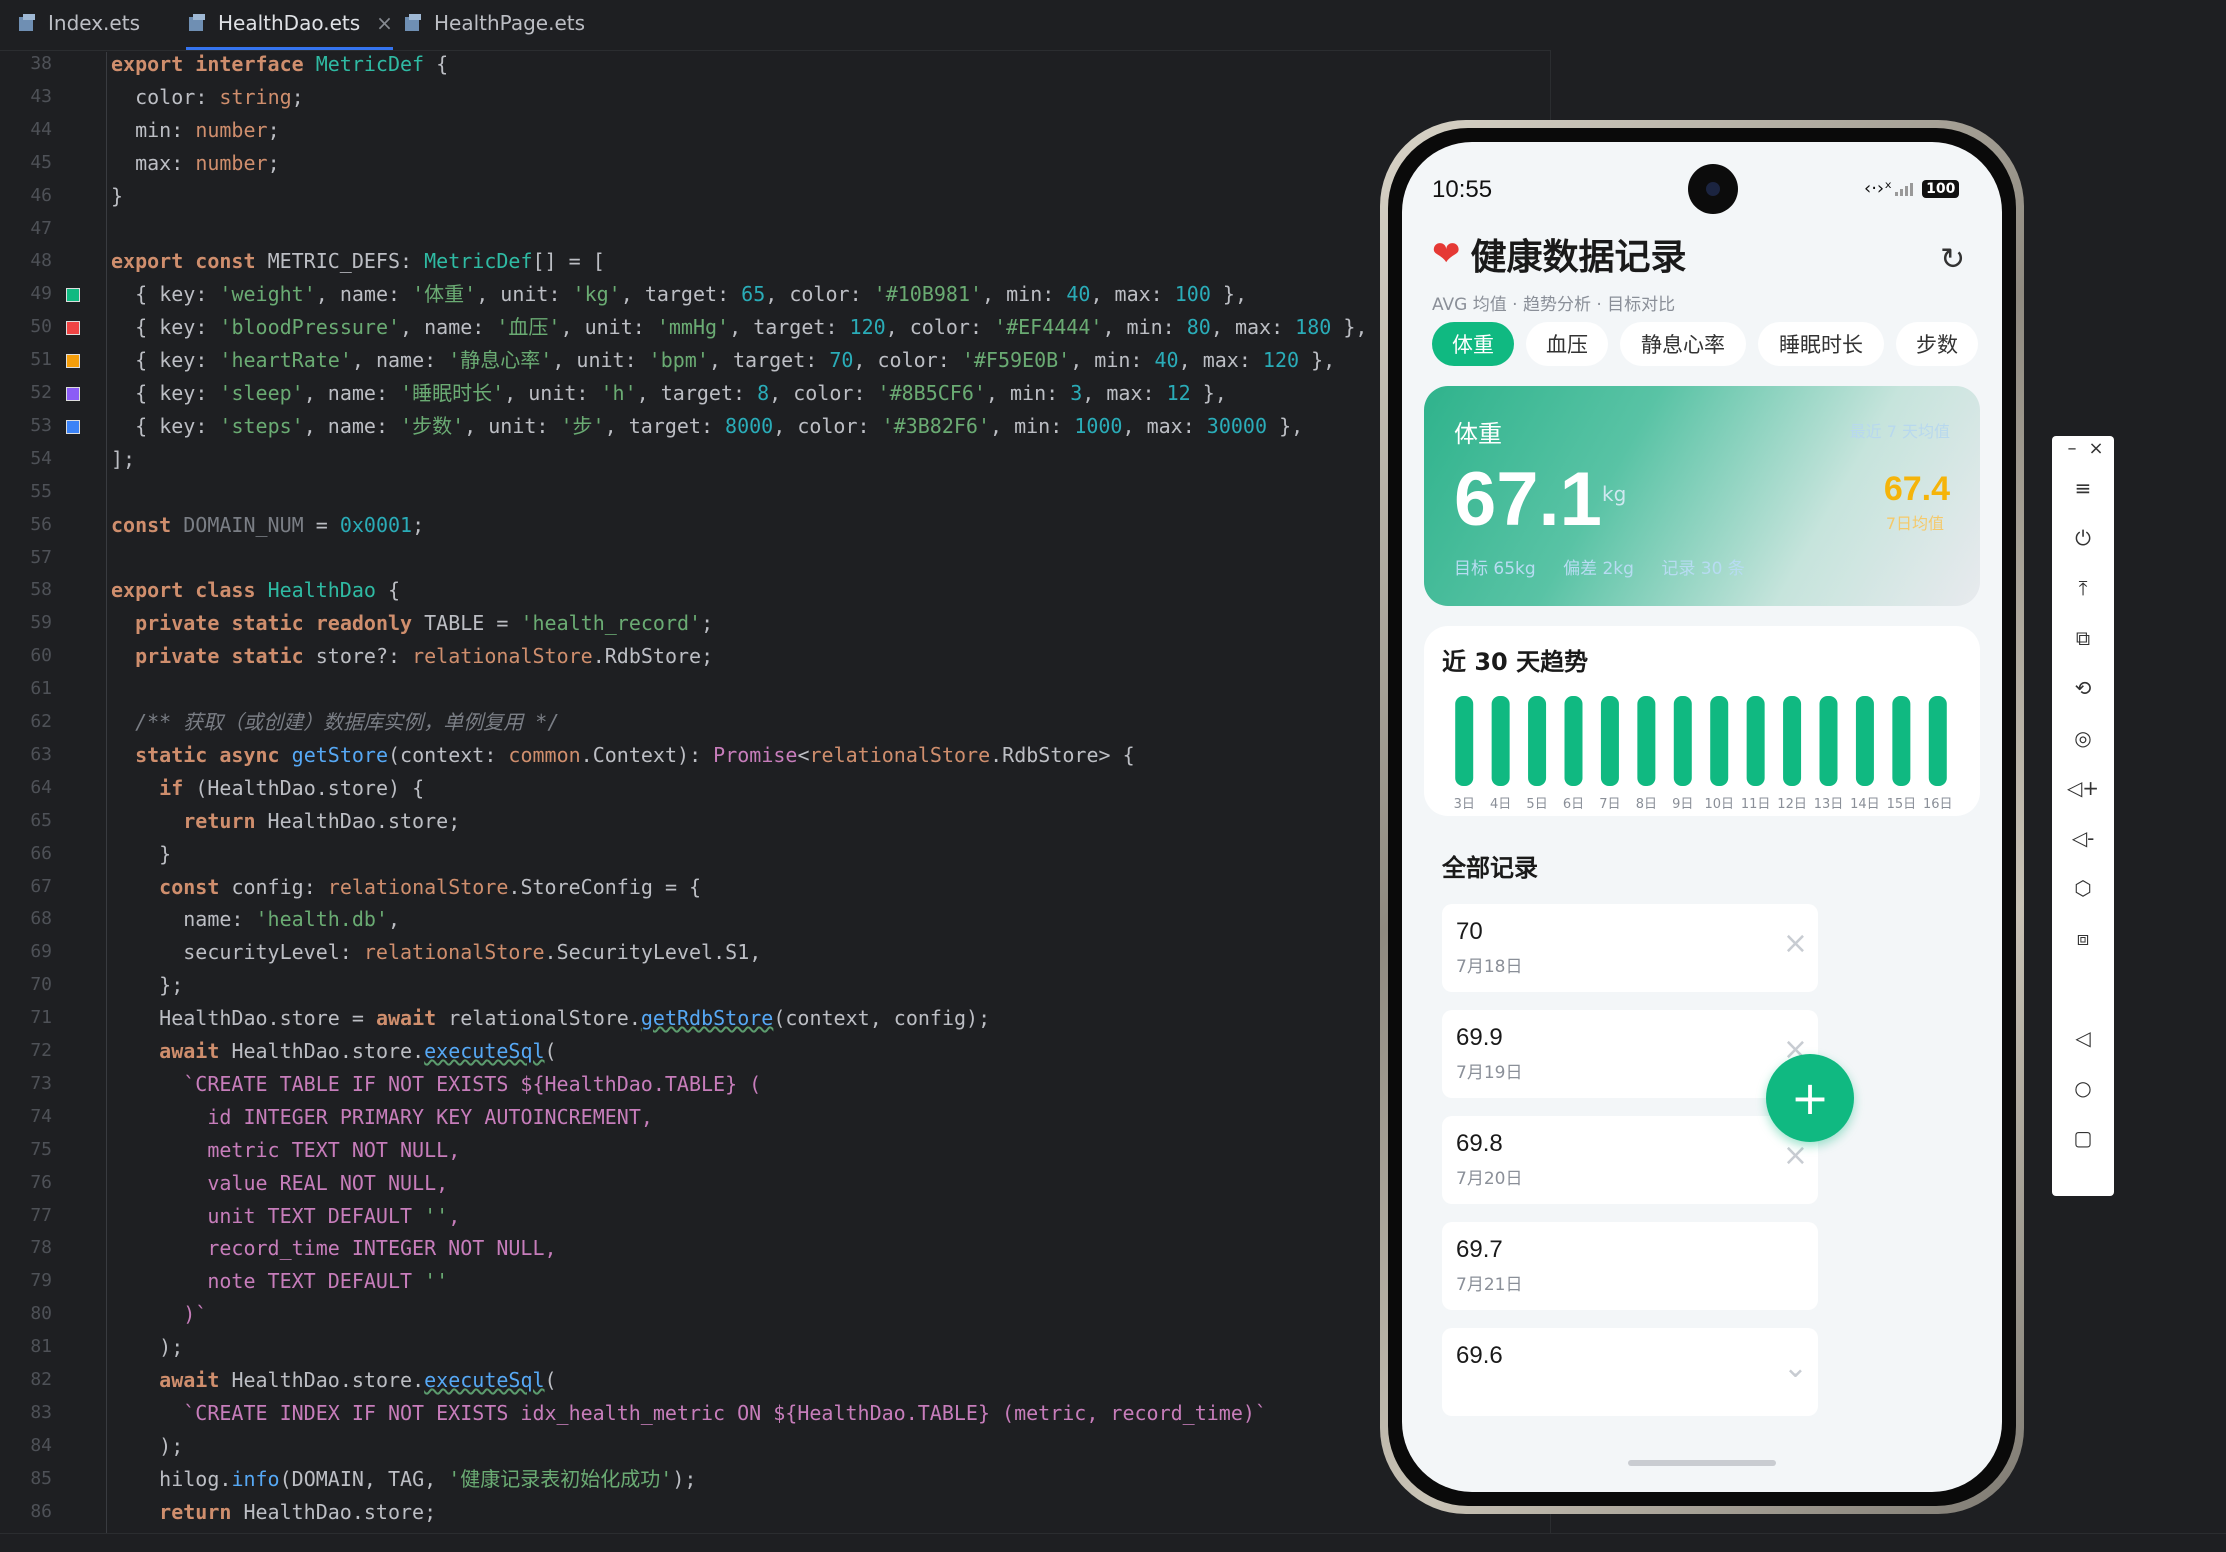  Describe the element at coordinates (2072, 448) in the screenshot. I see `minimize-icon: –` at that location.